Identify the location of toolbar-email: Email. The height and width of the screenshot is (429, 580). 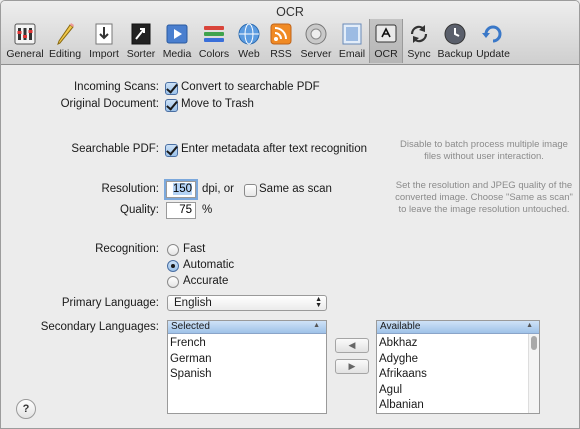
(352, 41).